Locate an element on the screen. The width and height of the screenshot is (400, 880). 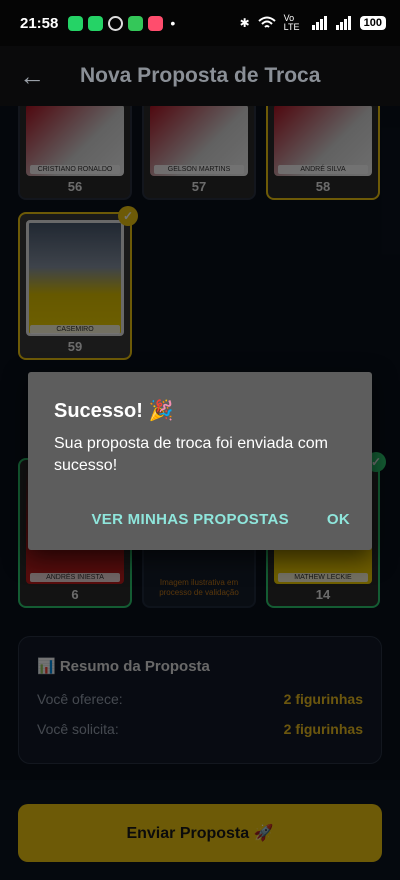
back-button: ← is located at coordinates (32, 76).